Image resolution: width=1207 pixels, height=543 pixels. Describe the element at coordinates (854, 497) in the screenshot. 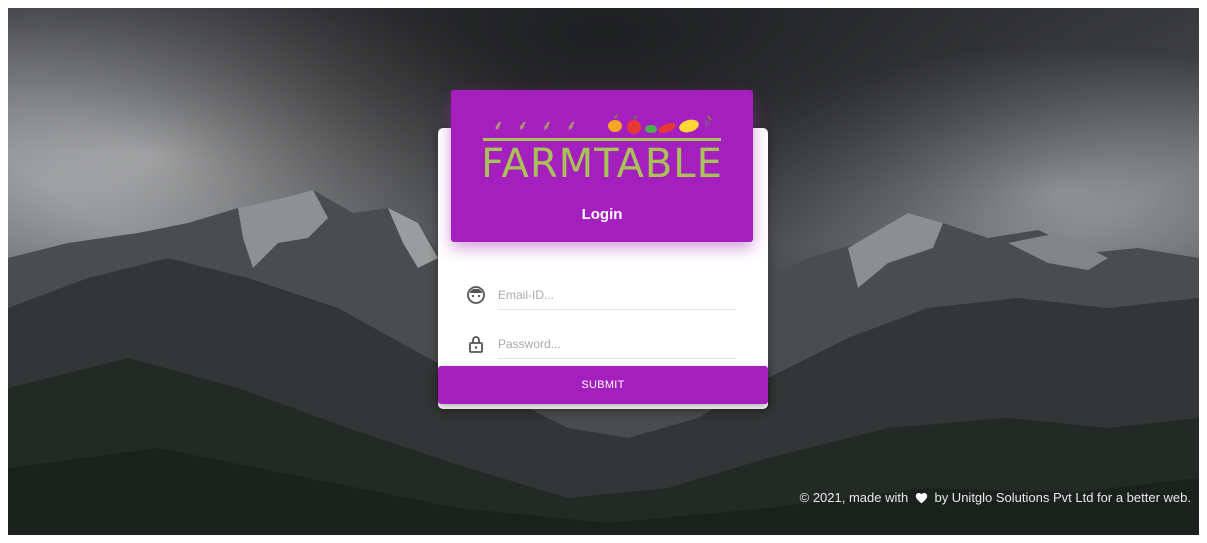

I see `footer-prefix: © 2021, made with` at that location.